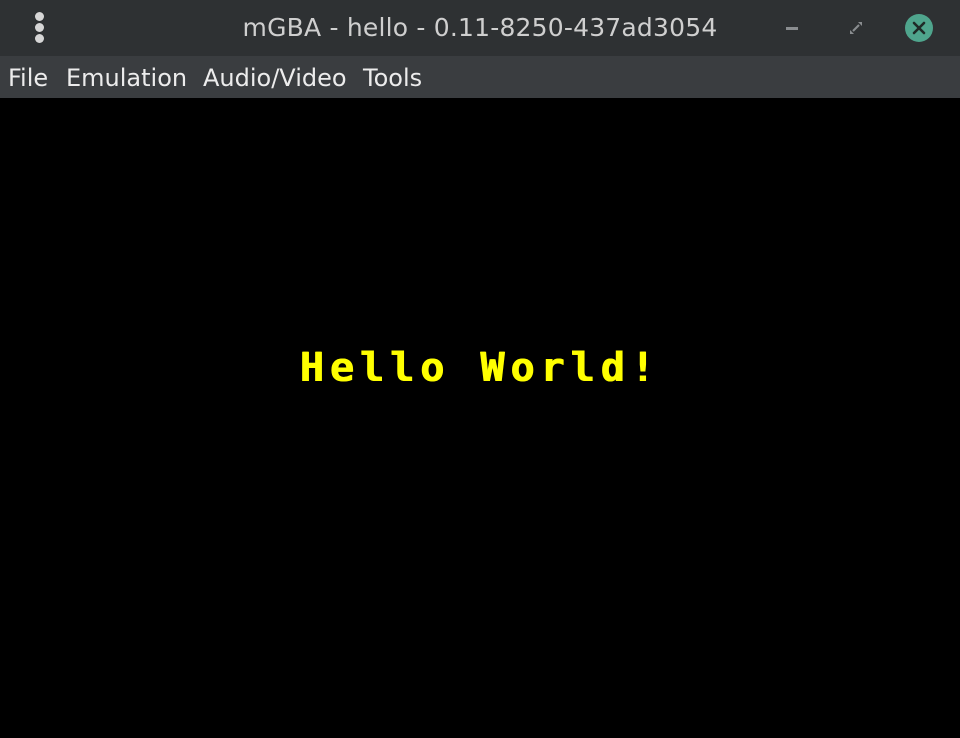 This screenshot has height=738, width=960. I want to click on window-title: mGBA - hello - 0.11-8250-437ad3054, so click(480, 27).